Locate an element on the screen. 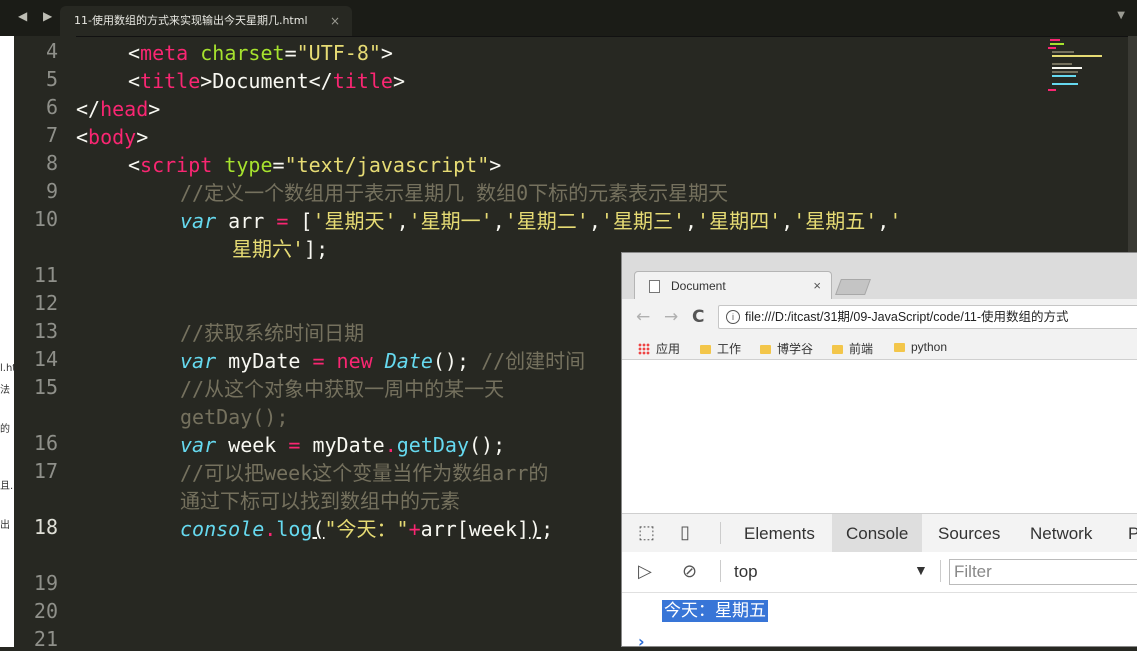 The width and height of the screenshot is (1137, 651). device-toolbar-icon: ▯ is located at coordinates (685, 532).